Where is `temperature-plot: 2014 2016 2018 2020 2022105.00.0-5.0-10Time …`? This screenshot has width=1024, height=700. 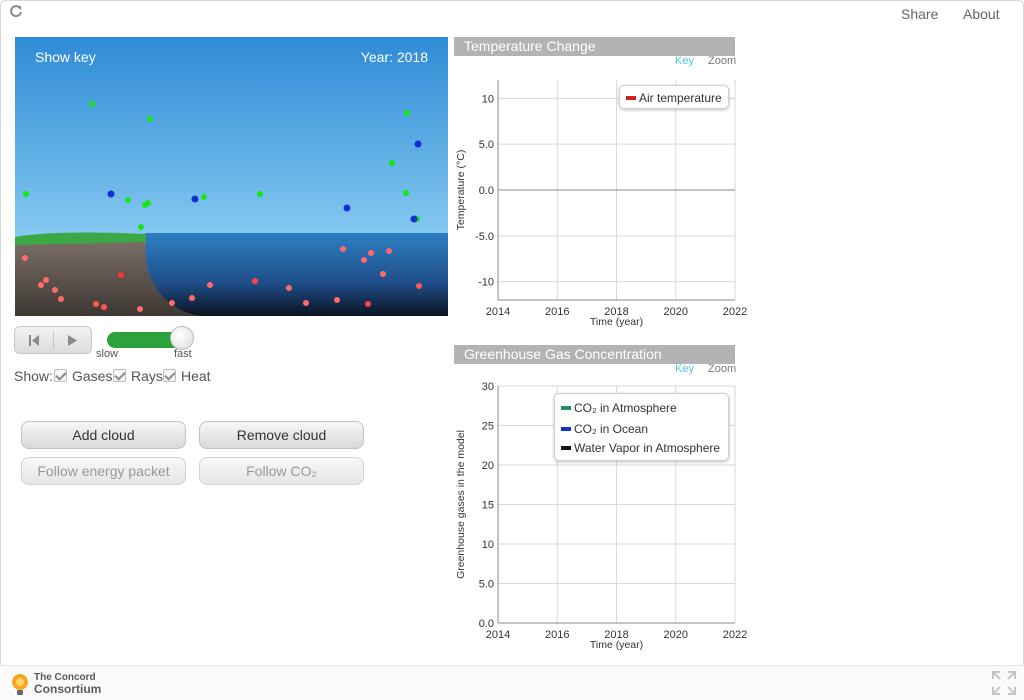
temperature-plot: 2014 2016 2018 2020 2022105.00.0-5.0-10Time … is located at coordinates (604, 187).